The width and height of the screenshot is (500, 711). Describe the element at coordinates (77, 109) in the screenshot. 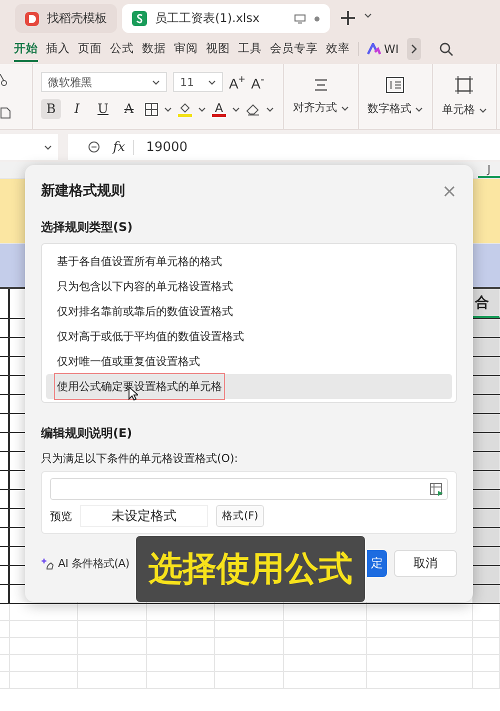

I see `italic-button: I` at that location.